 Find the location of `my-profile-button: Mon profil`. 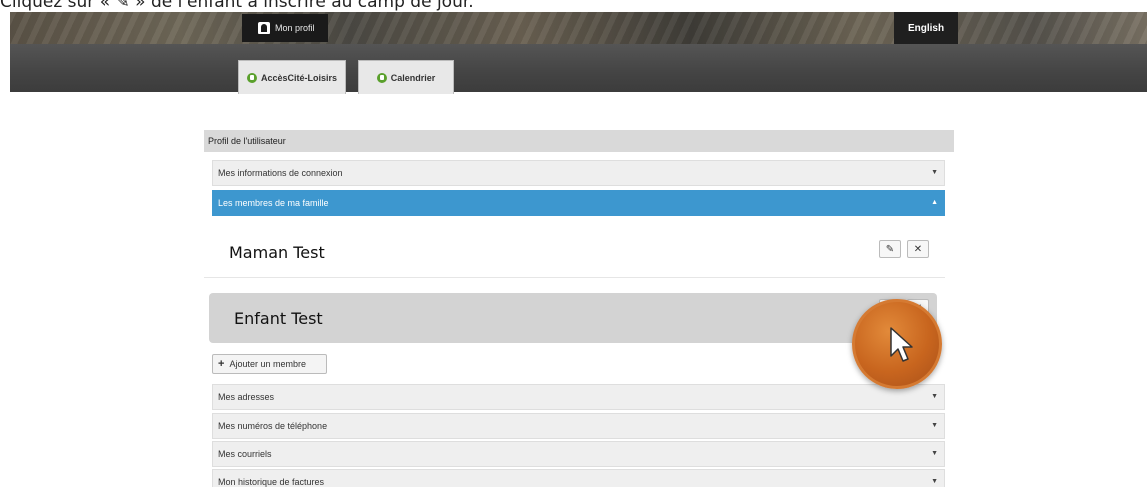

my-profile-button: Mon profil is located at coordinates (285, 28).